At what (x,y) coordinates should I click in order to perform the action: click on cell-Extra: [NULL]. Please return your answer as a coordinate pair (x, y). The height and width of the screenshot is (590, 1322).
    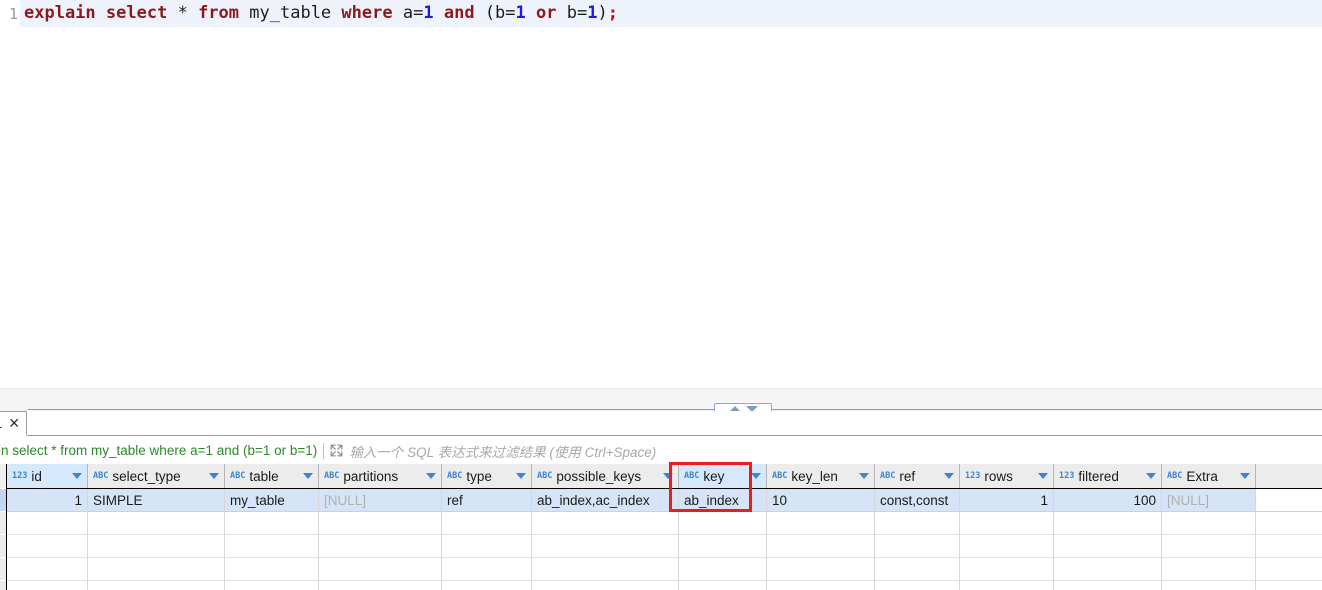
    Looking at the image, I should click on (1209, 500).